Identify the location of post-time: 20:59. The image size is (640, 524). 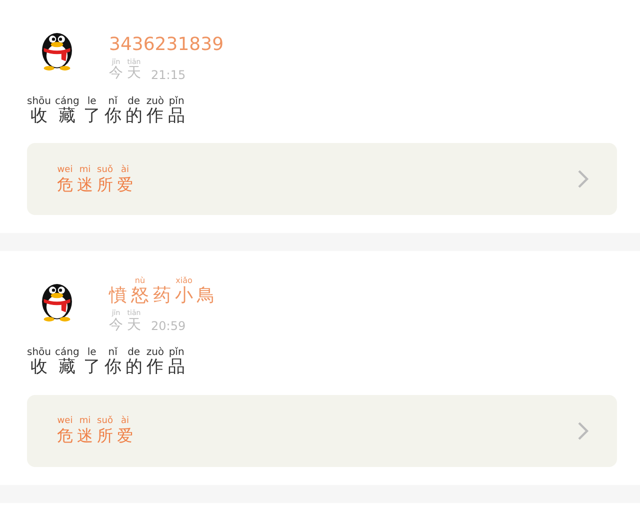
(168, 326).